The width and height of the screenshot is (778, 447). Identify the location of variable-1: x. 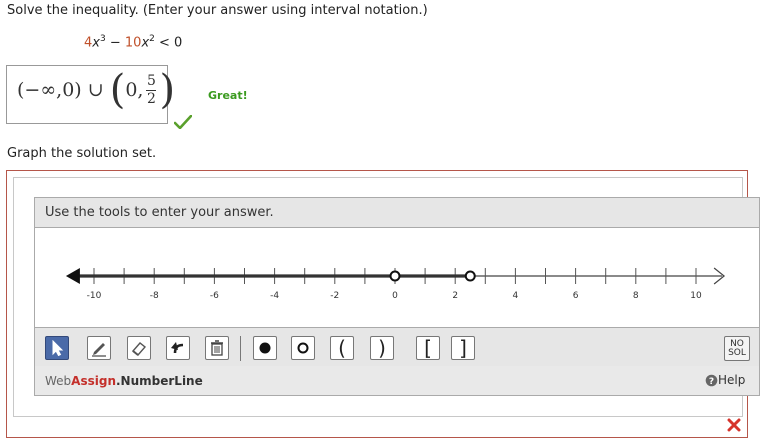
(96, 43).